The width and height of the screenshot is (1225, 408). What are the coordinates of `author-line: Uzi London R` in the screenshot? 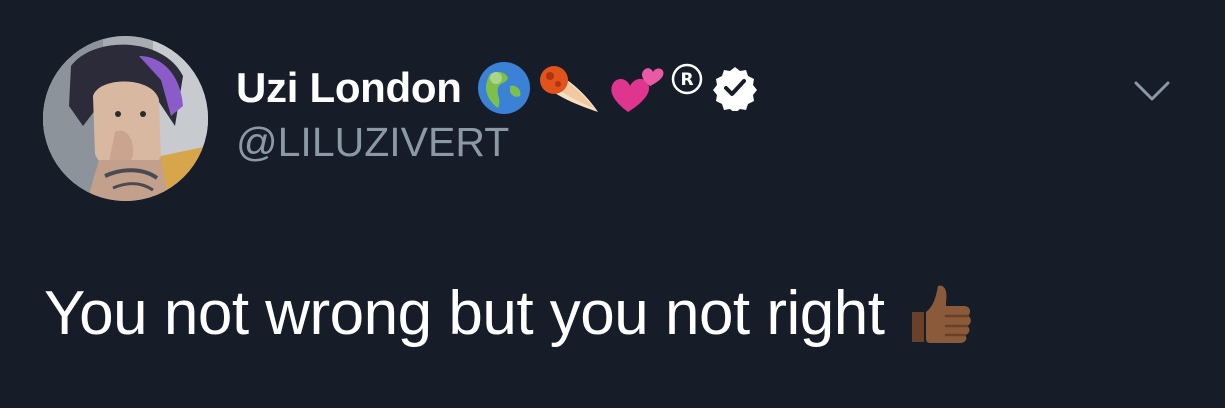 It's located at (497, 88).